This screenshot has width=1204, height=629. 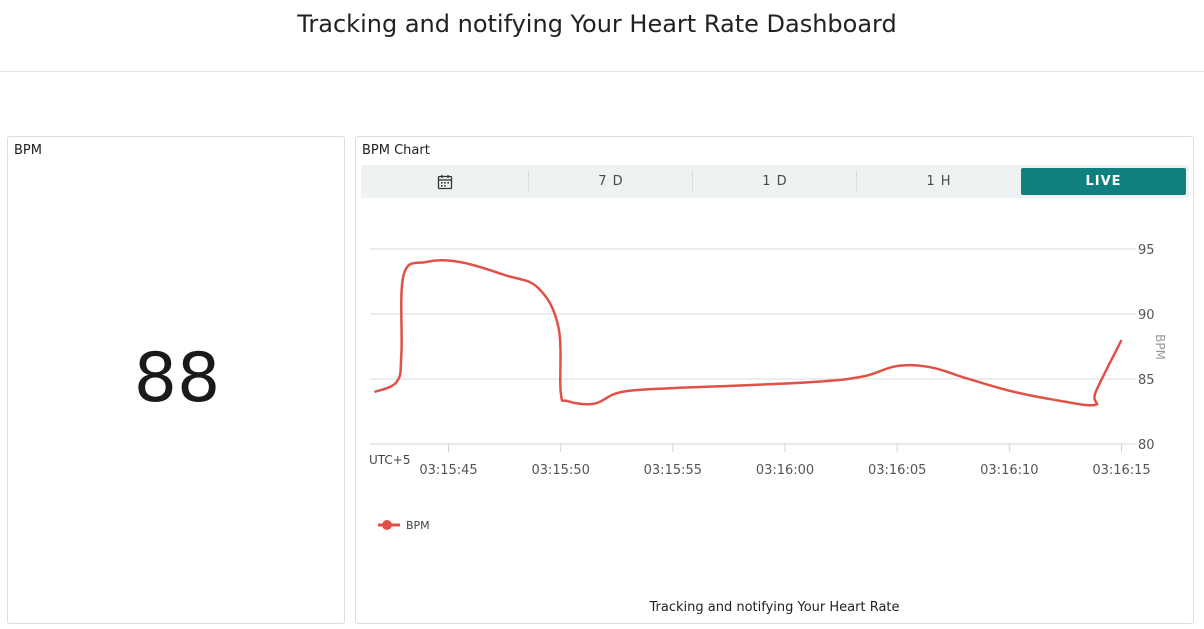 I want to click on time-range-selector: 7 D 1 D 1 H LIVE, so click(x=775, y=181).